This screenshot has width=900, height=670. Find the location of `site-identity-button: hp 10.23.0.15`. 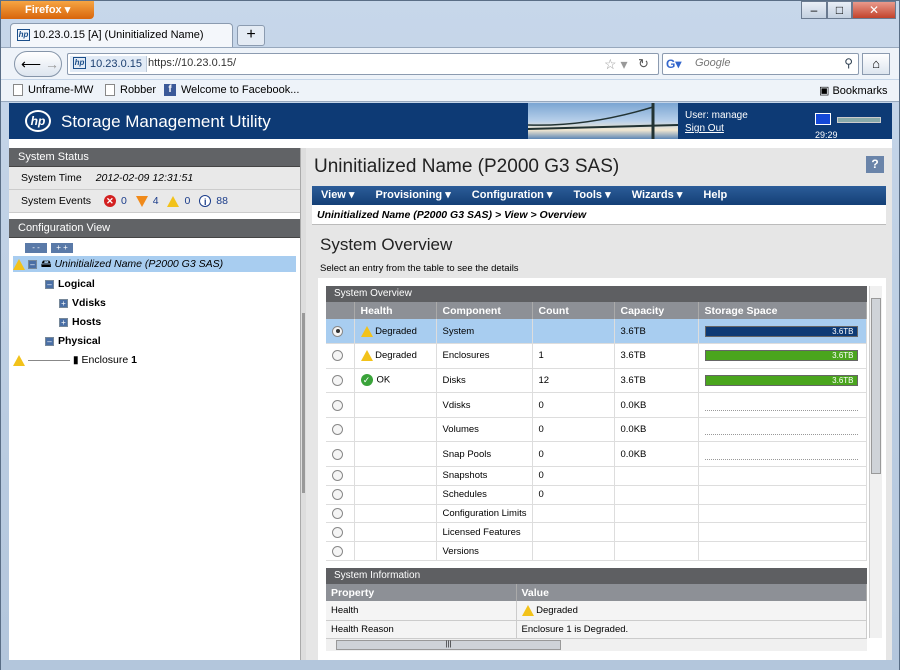

site-identity-button: hp 10.23.0.15 is located at coordinates (108, 64).